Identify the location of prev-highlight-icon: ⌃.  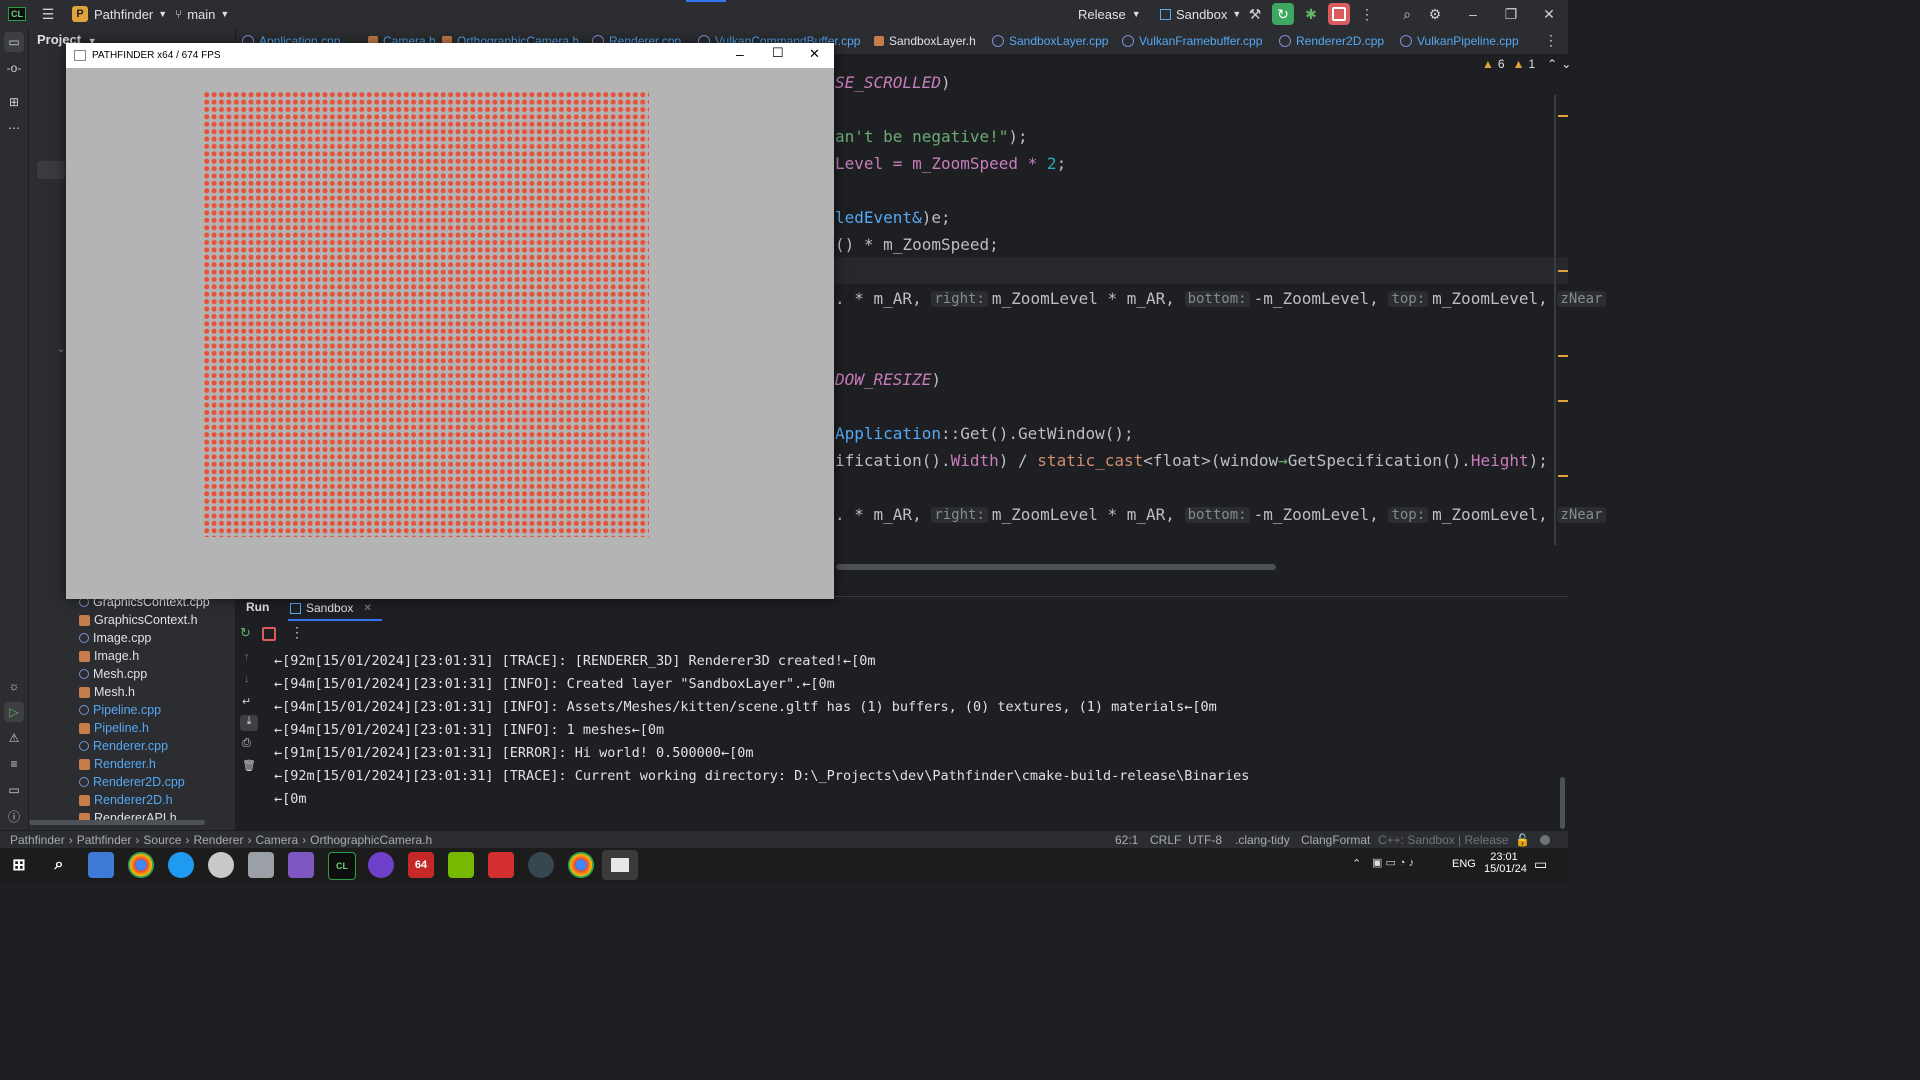
(1552, 64).